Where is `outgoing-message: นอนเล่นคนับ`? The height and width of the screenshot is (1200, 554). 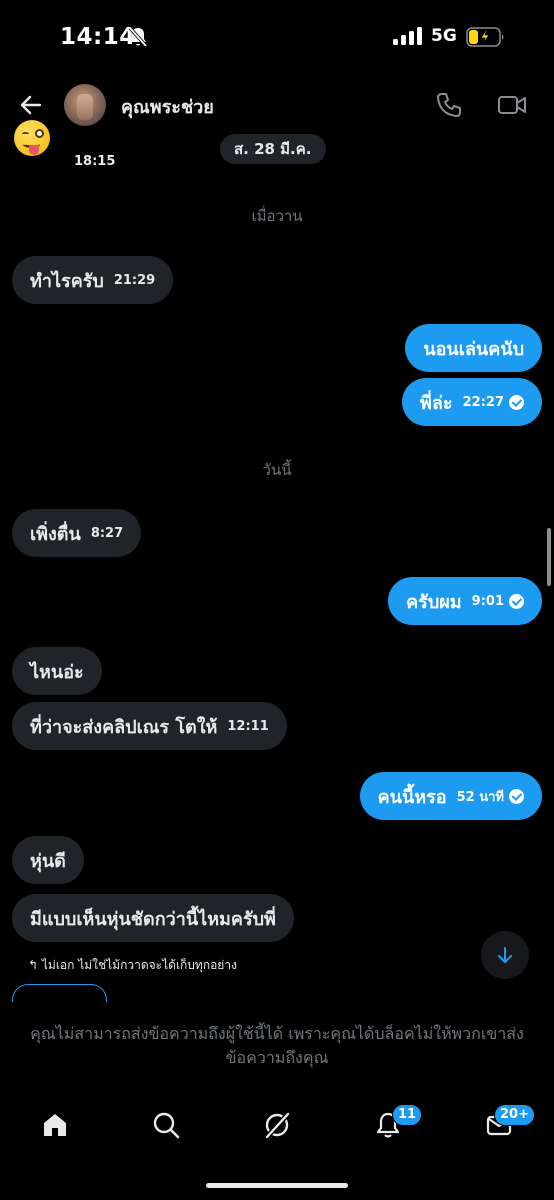
outgoing-message: นอนเล่นคนับ is located at coordinates (473, 348).